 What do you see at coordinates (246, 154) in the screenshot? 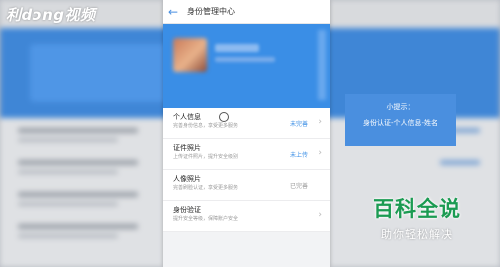
I see `list-item-id-photo: 证件照片 上传证件照片，提升安全级别 未上传 ›` at bounding box center [246, 154].